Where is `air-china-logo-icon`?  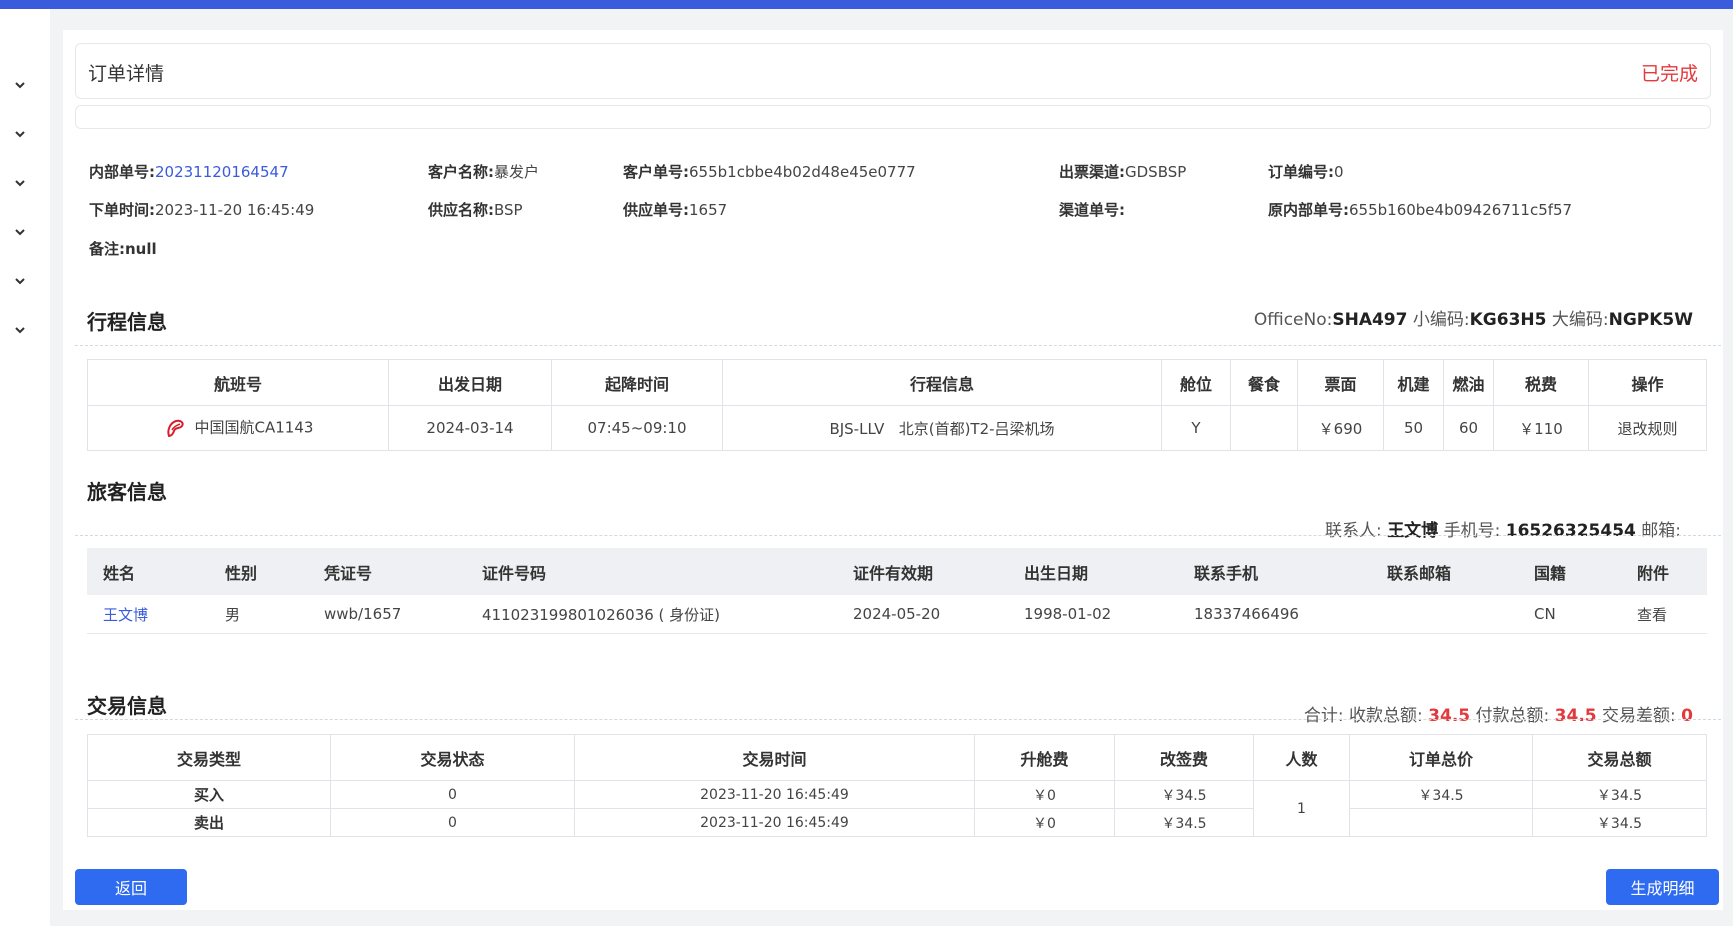
air-china-logo-icon is located at coordinates (175, 428).